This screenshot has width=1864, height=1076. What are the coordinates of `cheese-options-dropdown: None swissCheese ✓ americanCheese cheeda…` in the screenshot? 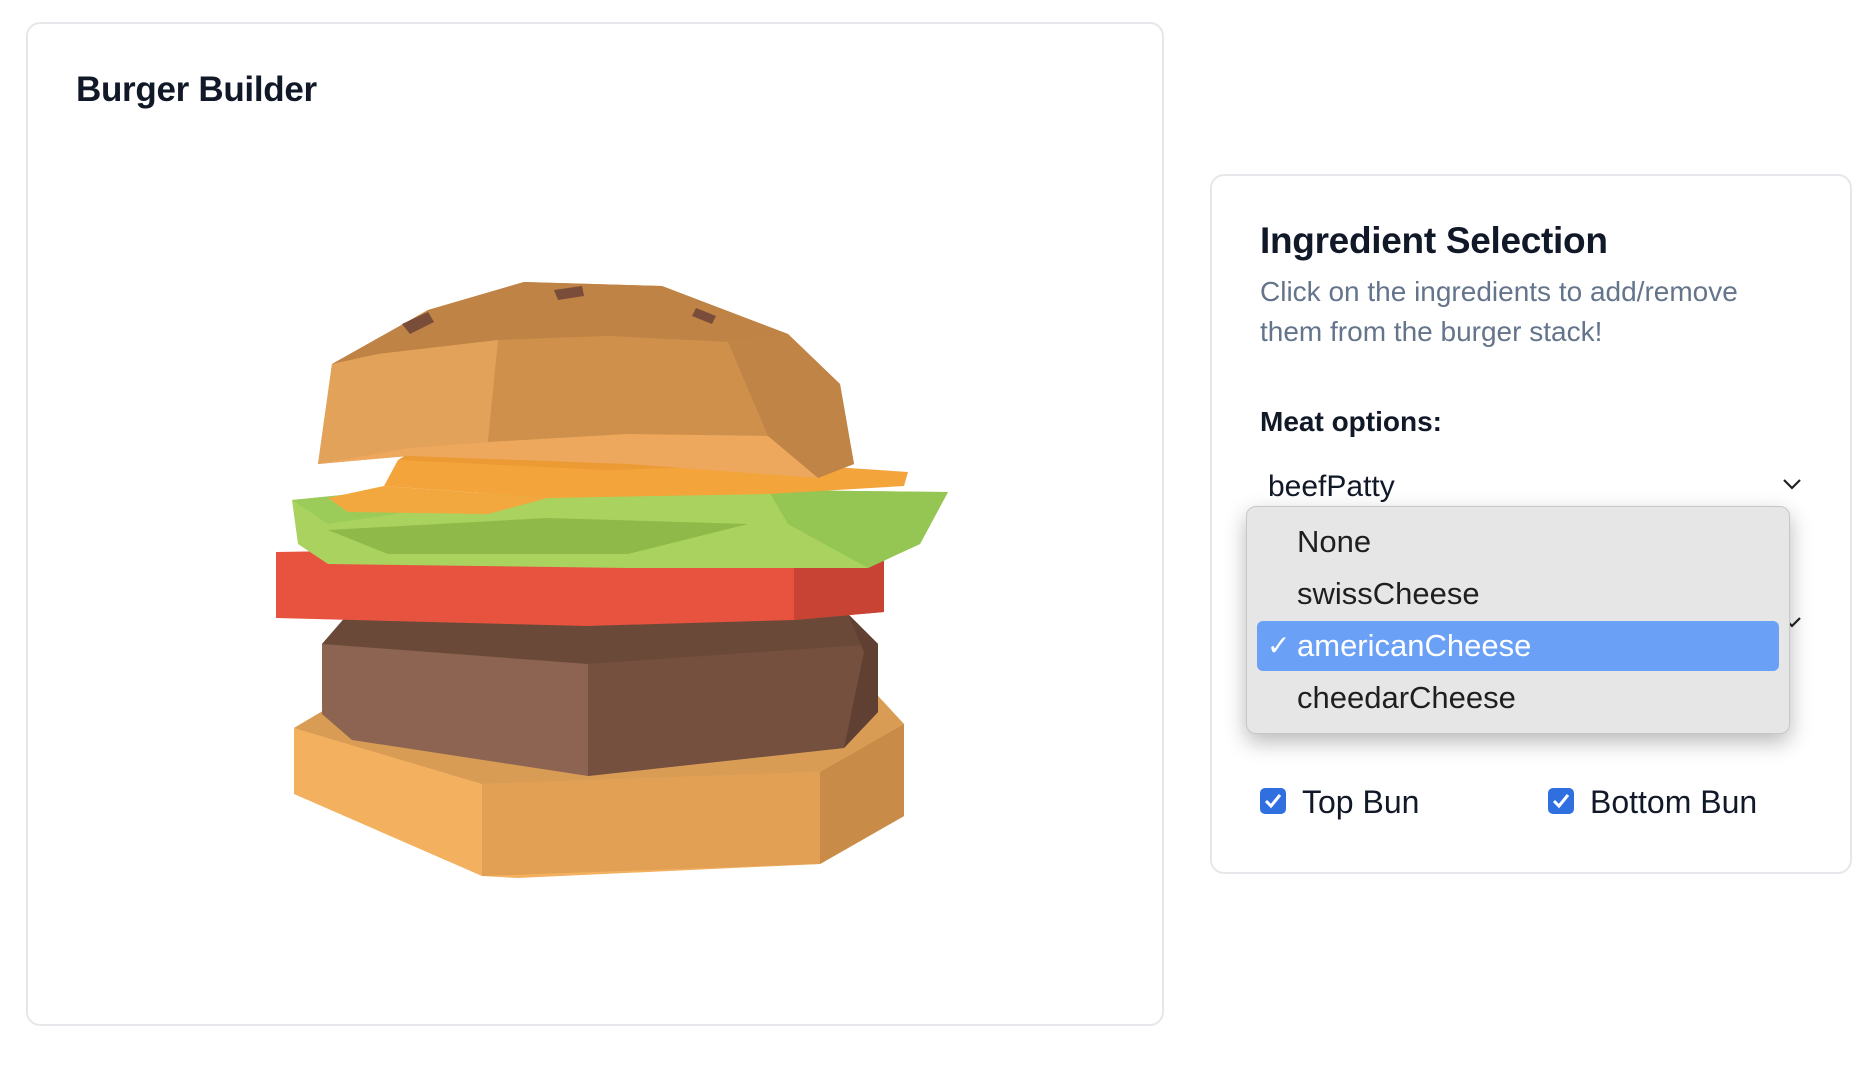 It's located at (1518, 620).